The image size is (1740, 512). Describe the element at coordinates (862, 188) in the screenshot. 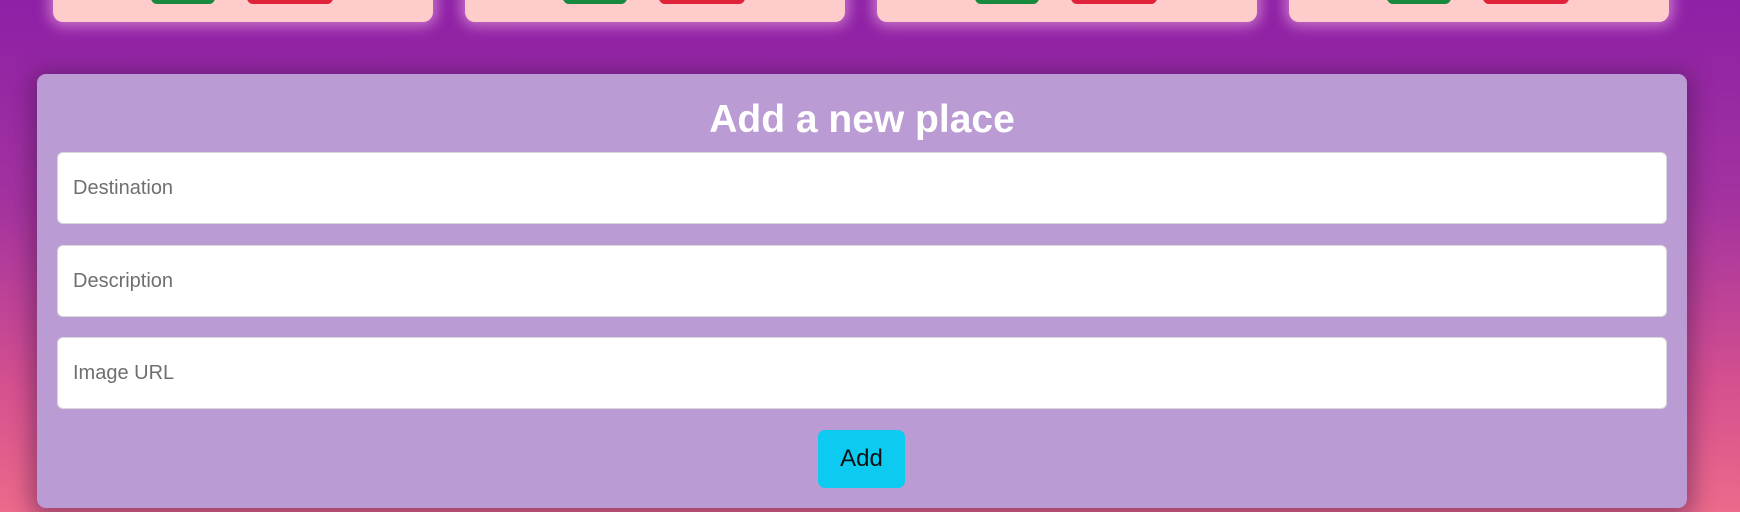

I see `destination-input` at that location.